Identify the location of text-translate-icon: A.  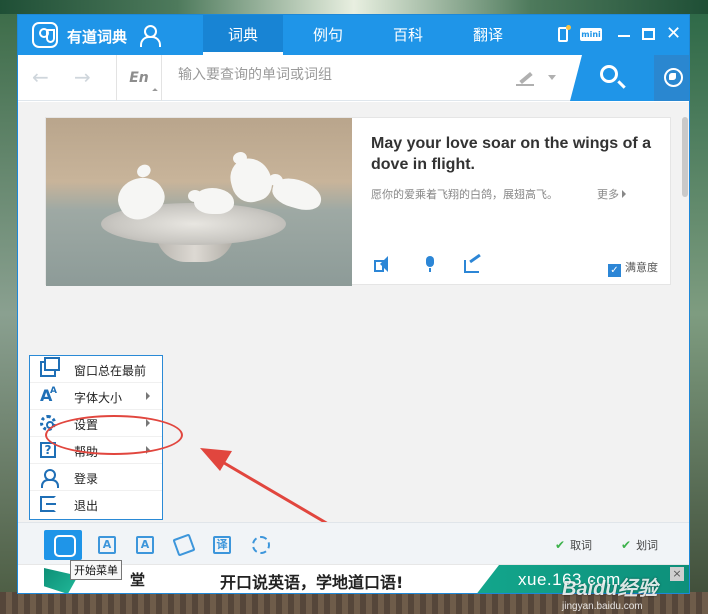
(107, 545).